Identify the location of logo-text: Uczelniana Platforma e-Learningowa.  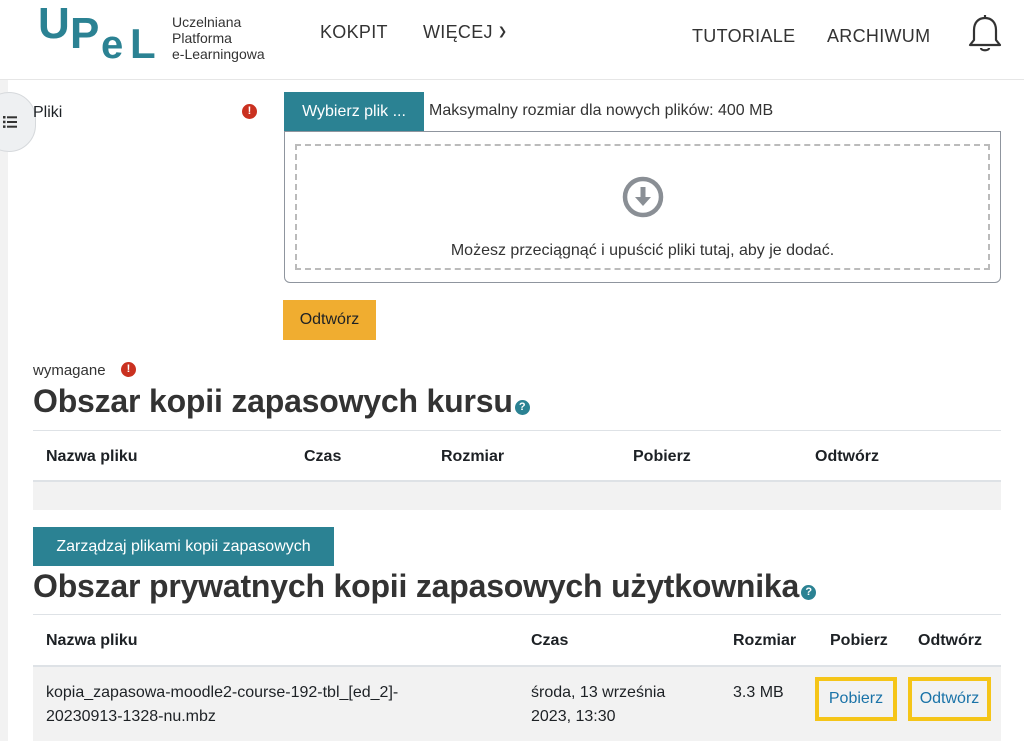
(218, 38).